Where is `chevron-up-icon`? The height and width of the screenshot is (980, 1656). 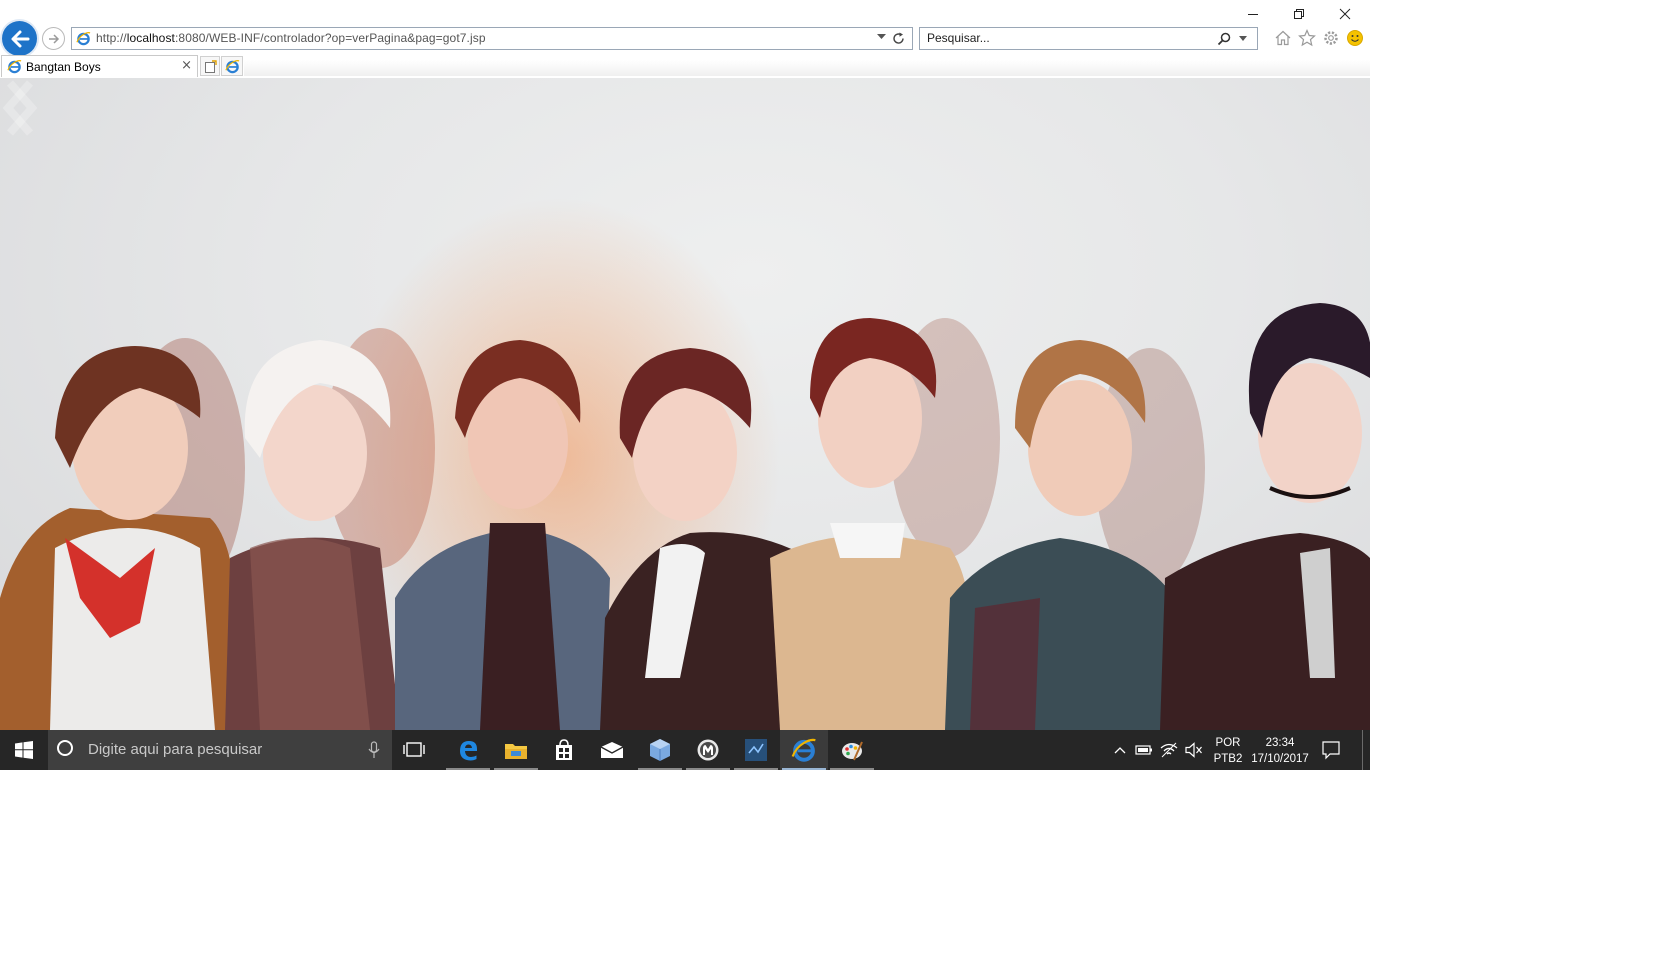
chevron-up-icon is located at coordinates (1120, 750).